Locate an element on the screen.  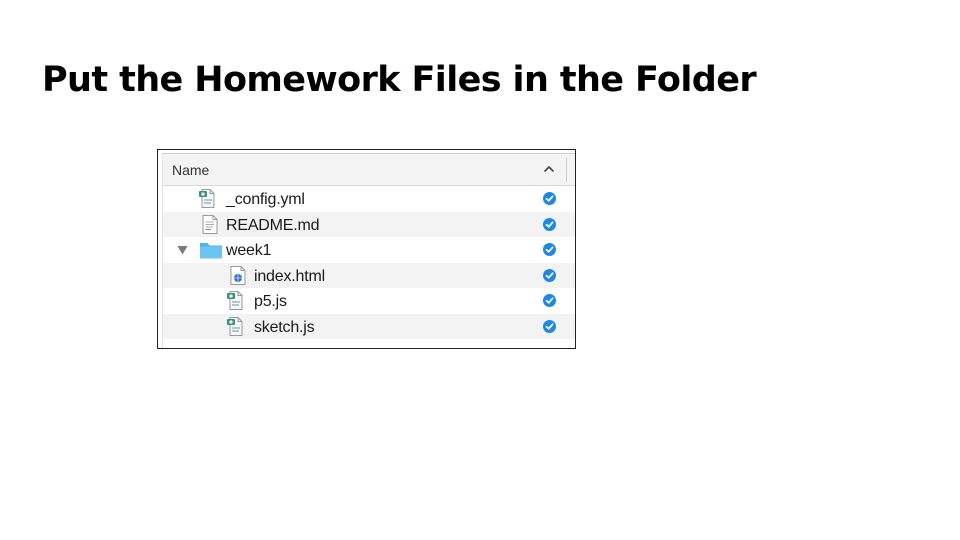
file-name: p5.js is located at coordinates (270, 301).